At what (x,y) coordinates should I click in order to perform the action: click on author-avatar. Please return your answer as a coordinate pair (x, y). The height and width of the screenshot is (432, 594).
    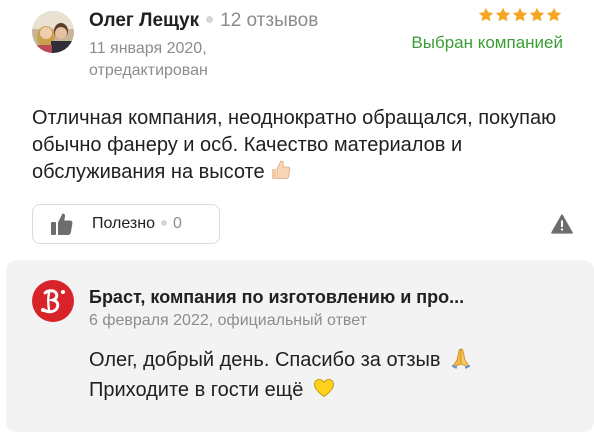
    Looking at the image, I should click on (53, 32).